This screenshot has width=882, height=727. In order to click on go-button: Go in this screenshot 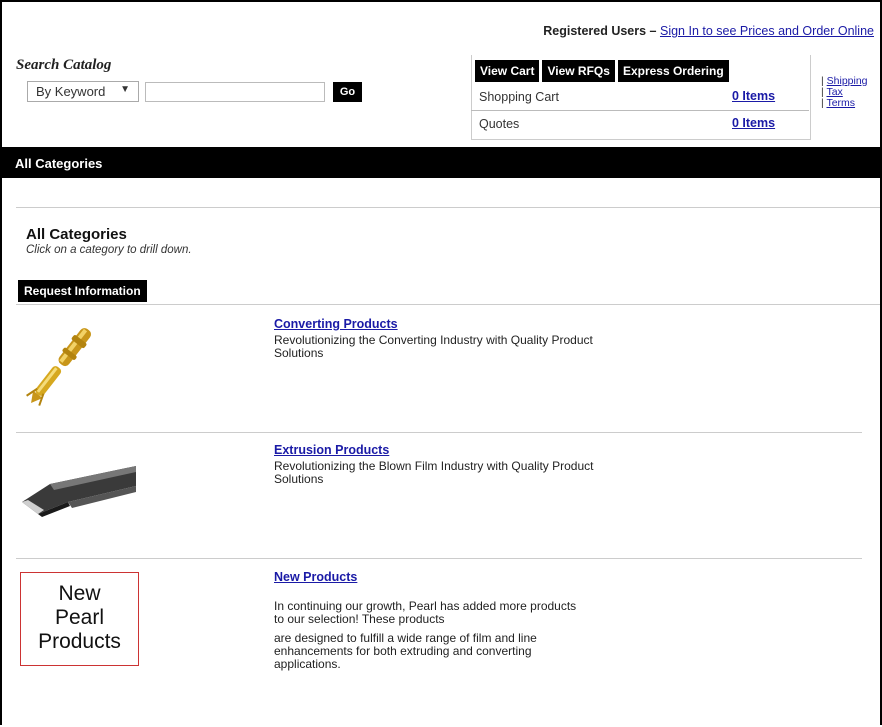, I will do `click(347, 92)`.